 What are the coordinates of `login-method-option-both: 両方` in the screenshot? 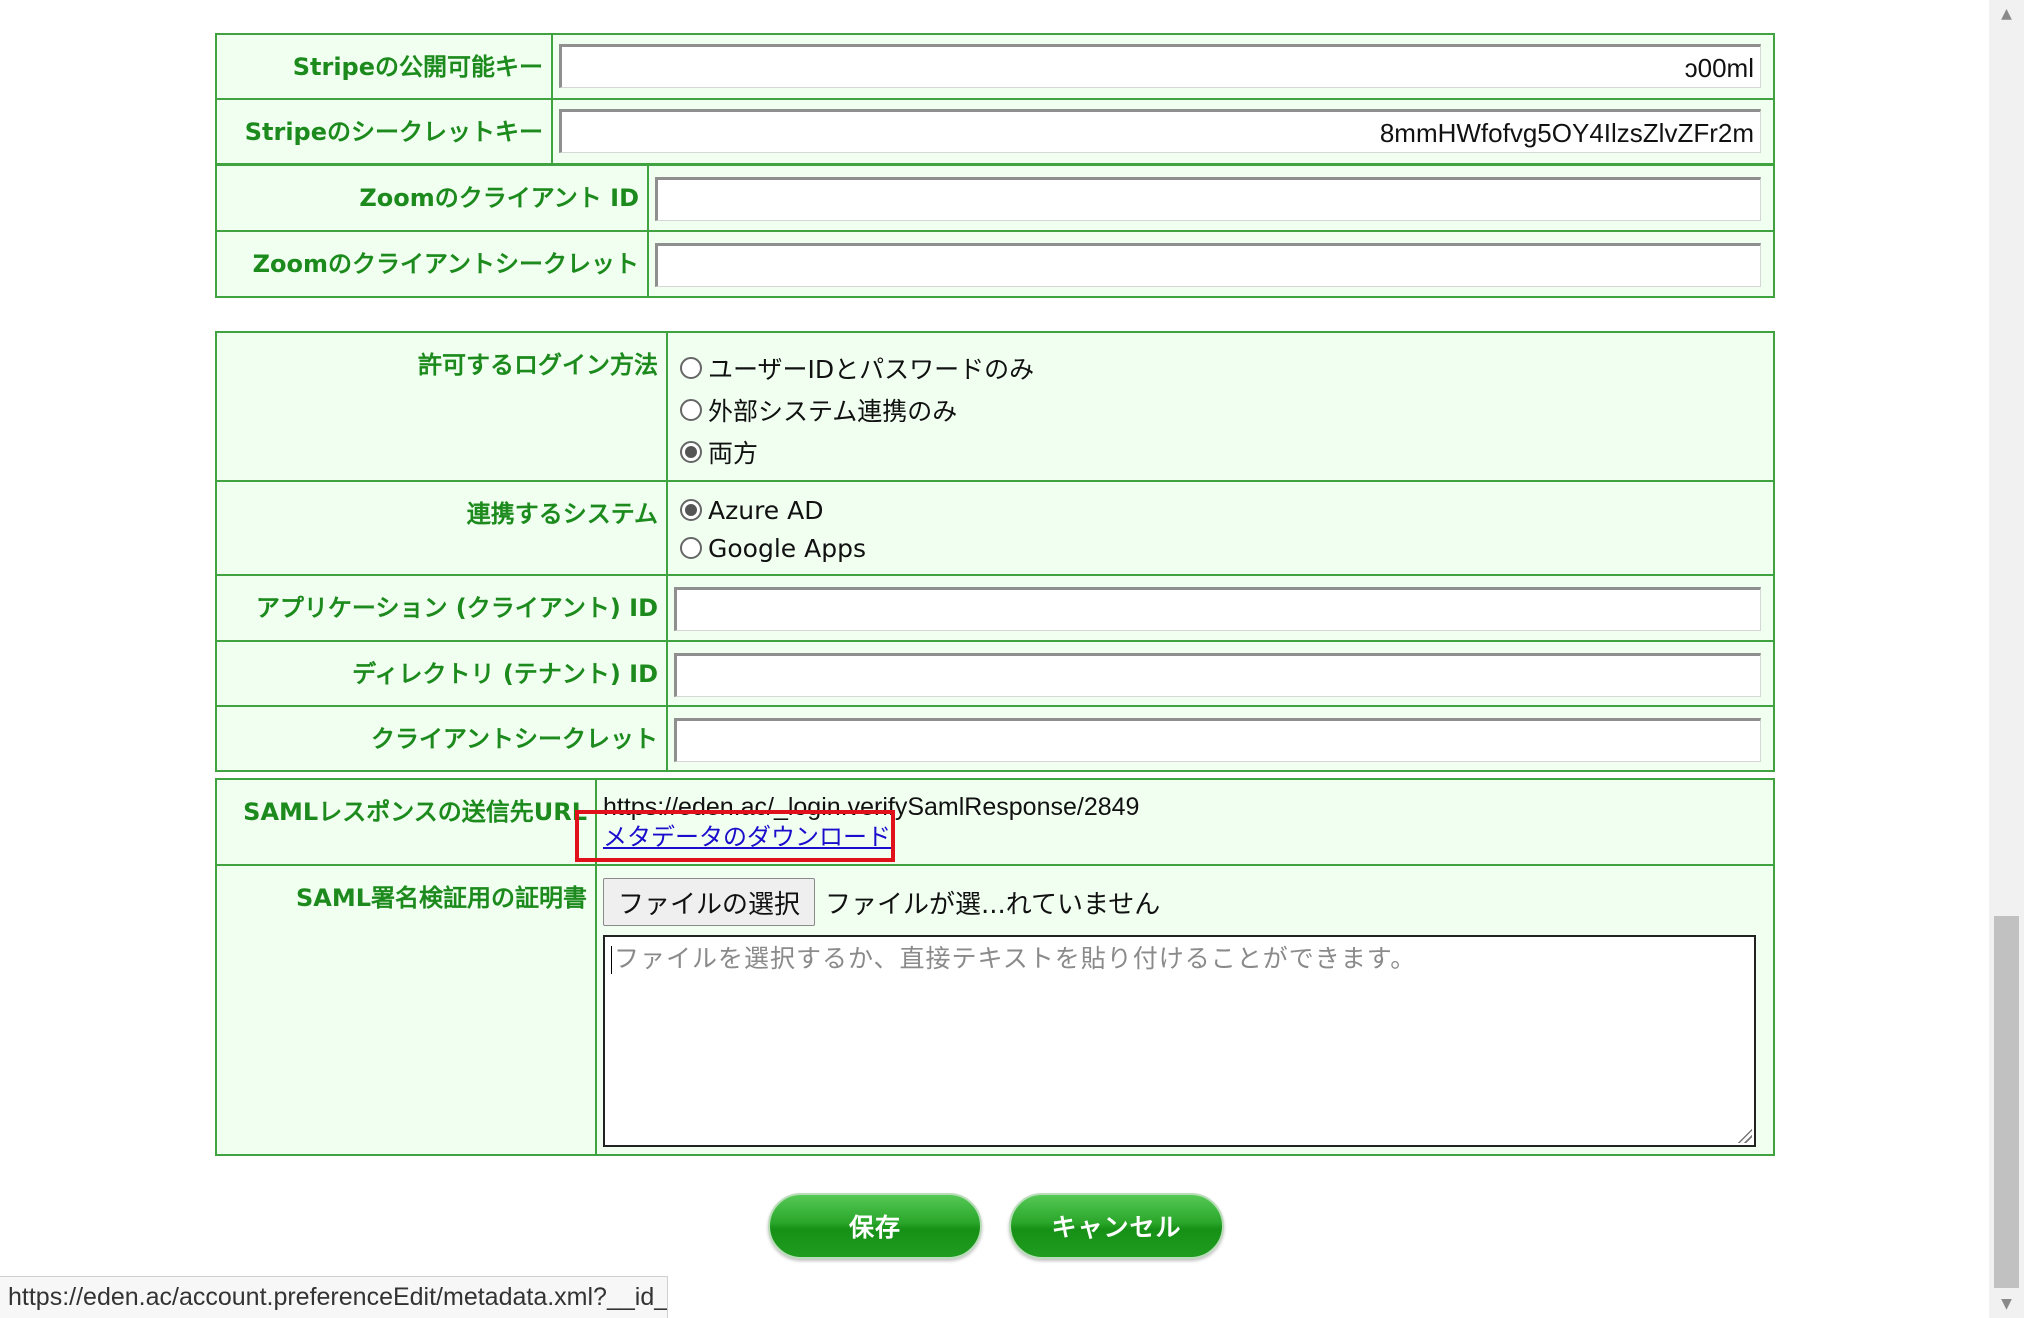 It's located at (1217, 452).